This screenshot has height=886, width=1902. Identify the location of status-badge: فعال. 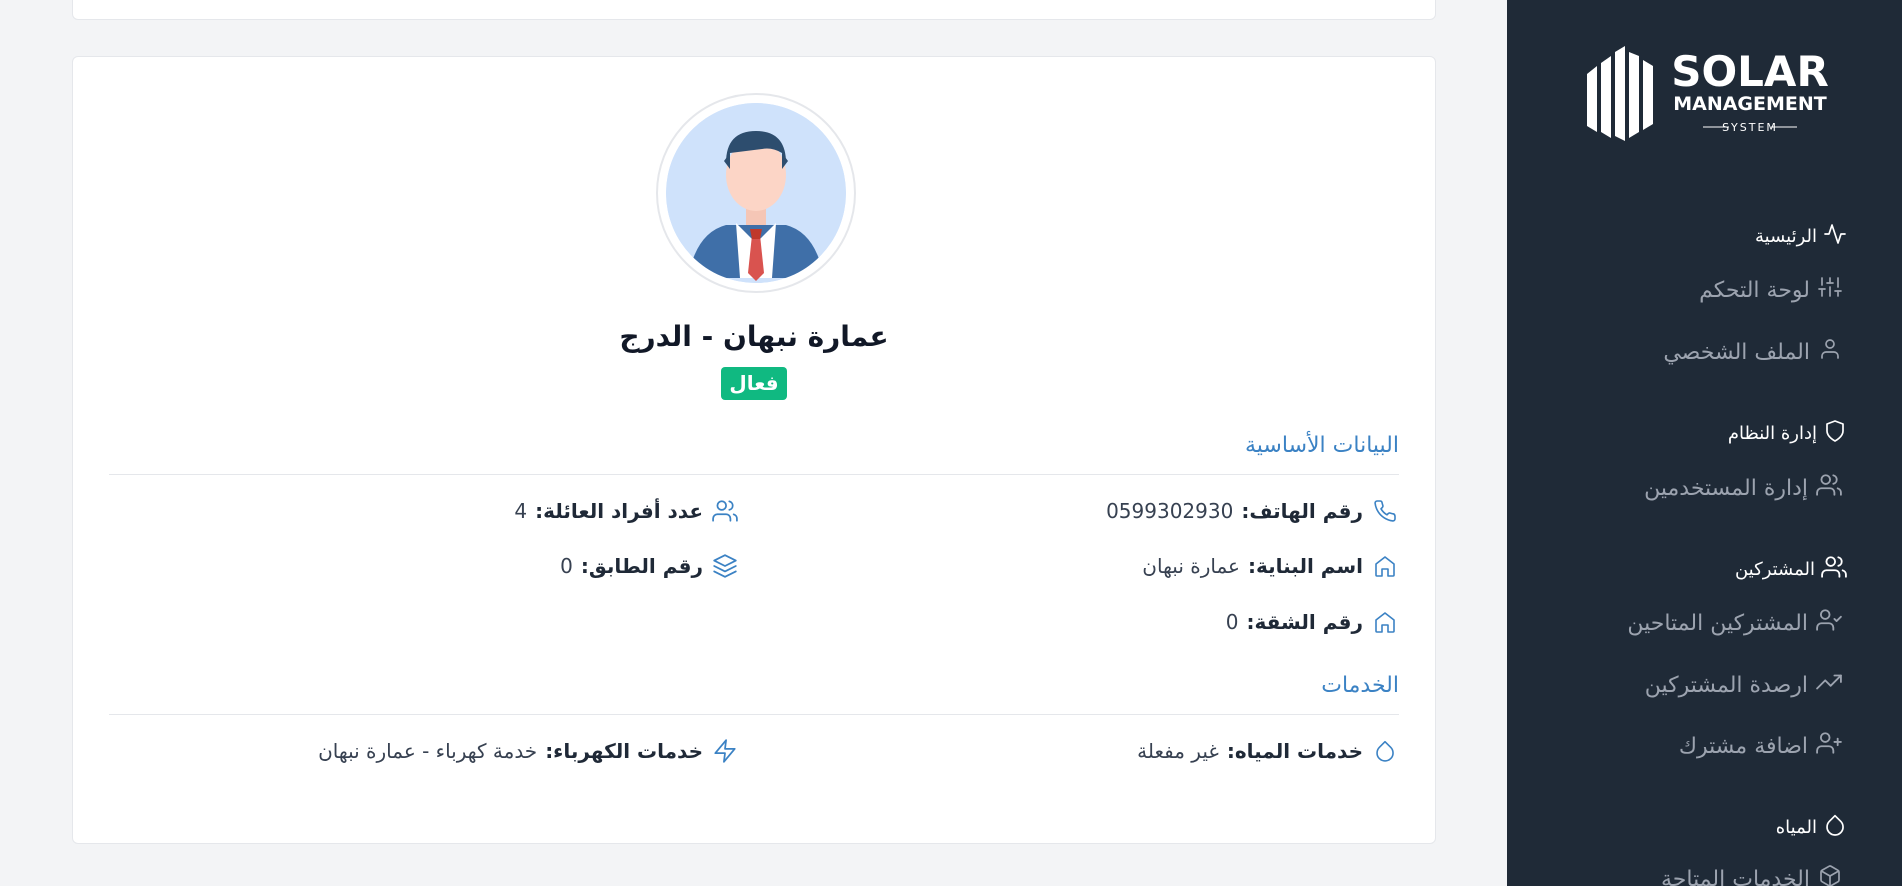
(754, 383).